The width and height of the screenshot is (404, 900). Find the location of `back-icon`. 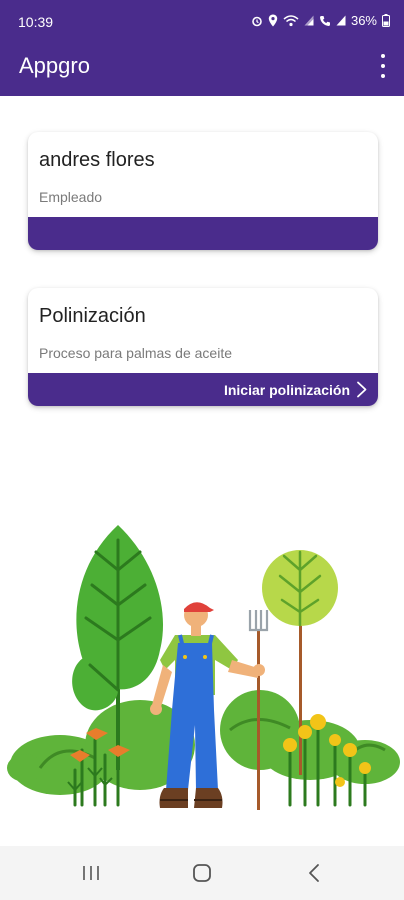

back-icon is located at coordinates (315, 873).